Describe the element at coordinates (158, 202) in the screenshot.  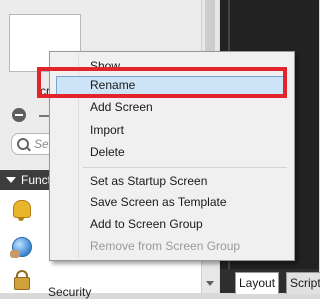
I see `menu-item-save-template: Save Screen as Template` at that location.